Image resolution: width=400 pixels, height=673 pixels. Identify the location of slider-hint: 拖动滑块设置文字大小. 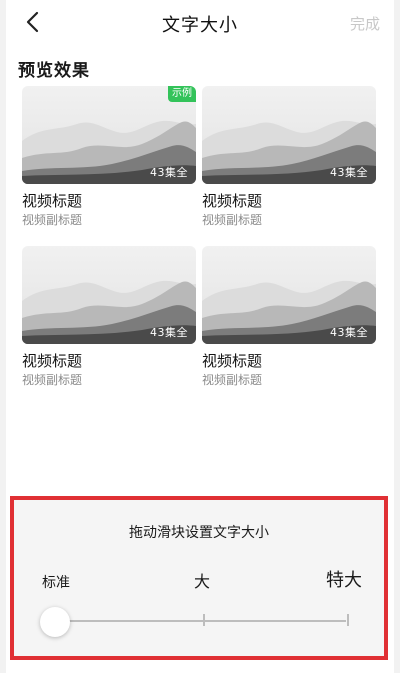
(199, 533).